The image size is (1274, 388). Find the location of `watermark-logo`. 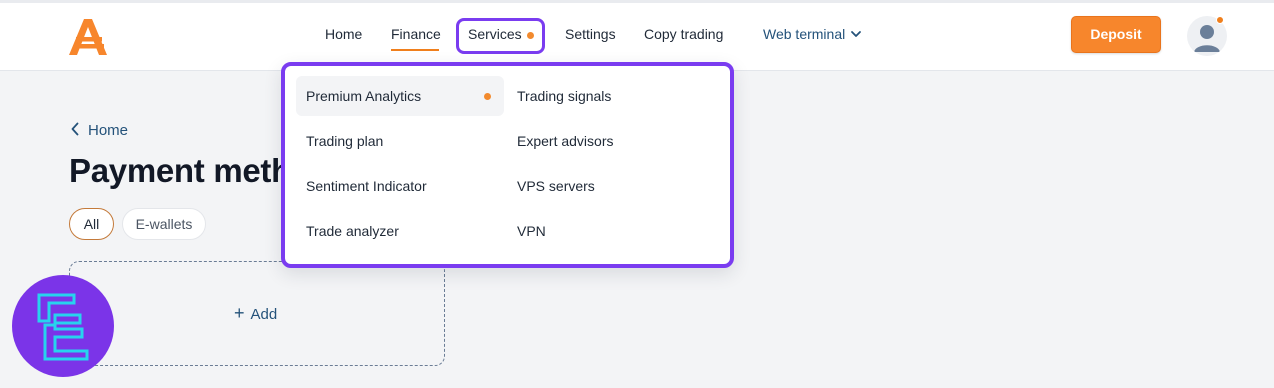

watermark-logo is located at coordinates (63, 326).